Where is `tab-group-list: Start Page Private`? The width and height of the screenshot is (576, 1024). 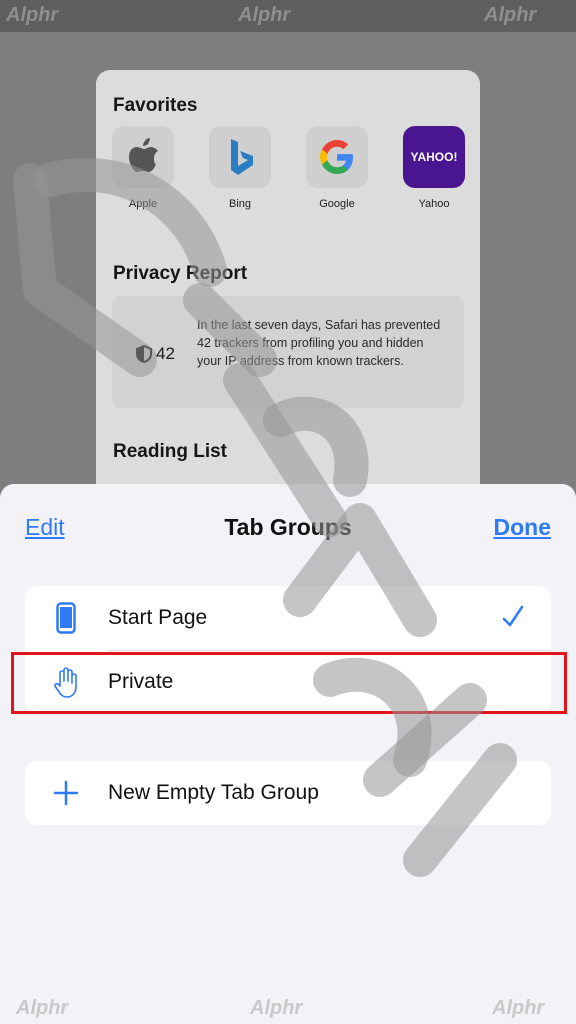
tab-group-list: Start Page Private is located at coordinates (288, 650).